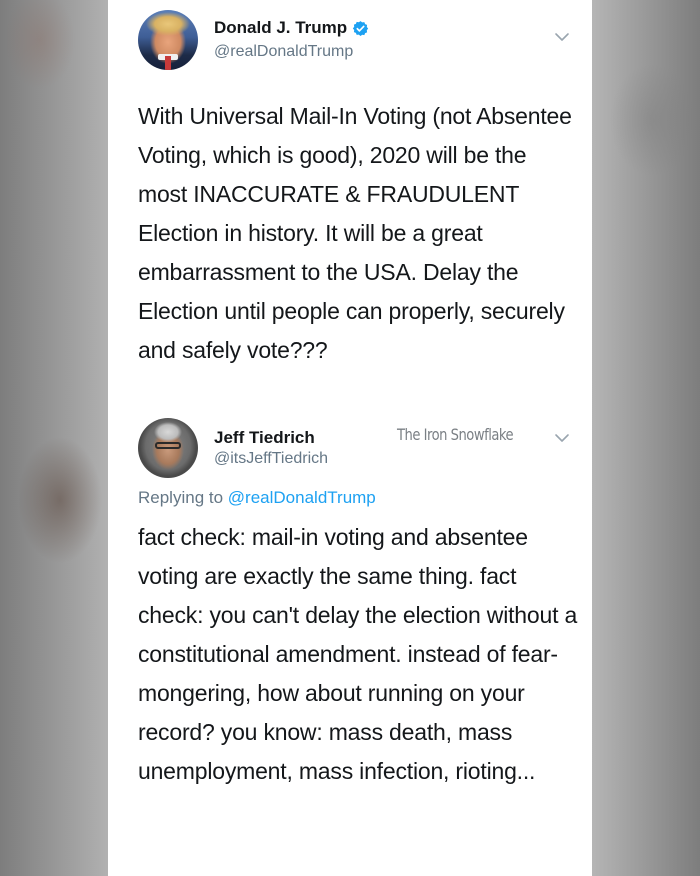  I want to click on replying-to-prefix: Replying to, so click(181, 497).